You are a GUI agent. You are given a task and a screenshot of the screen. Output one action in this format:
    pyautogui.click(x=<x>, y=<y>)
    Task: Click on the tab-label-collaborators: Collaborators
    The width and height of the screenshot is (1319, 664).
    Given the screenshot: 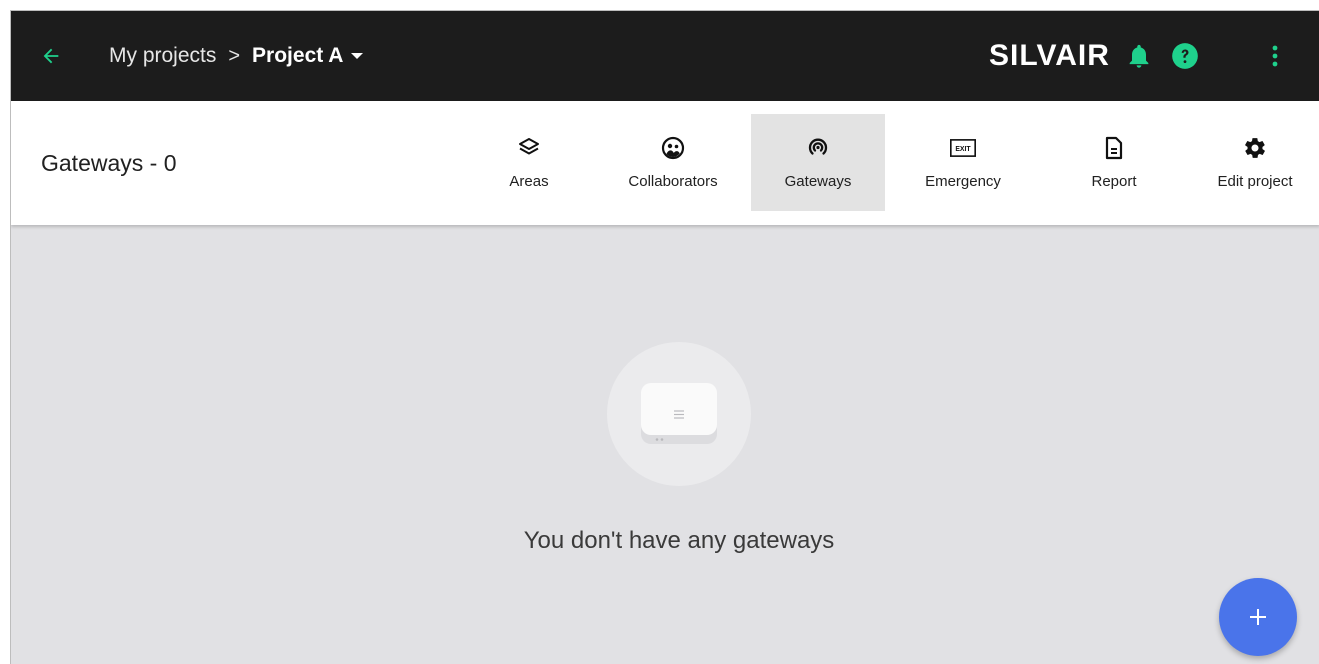 What is the action you would take?
    pyautogui.click(x=673, y=181)
    